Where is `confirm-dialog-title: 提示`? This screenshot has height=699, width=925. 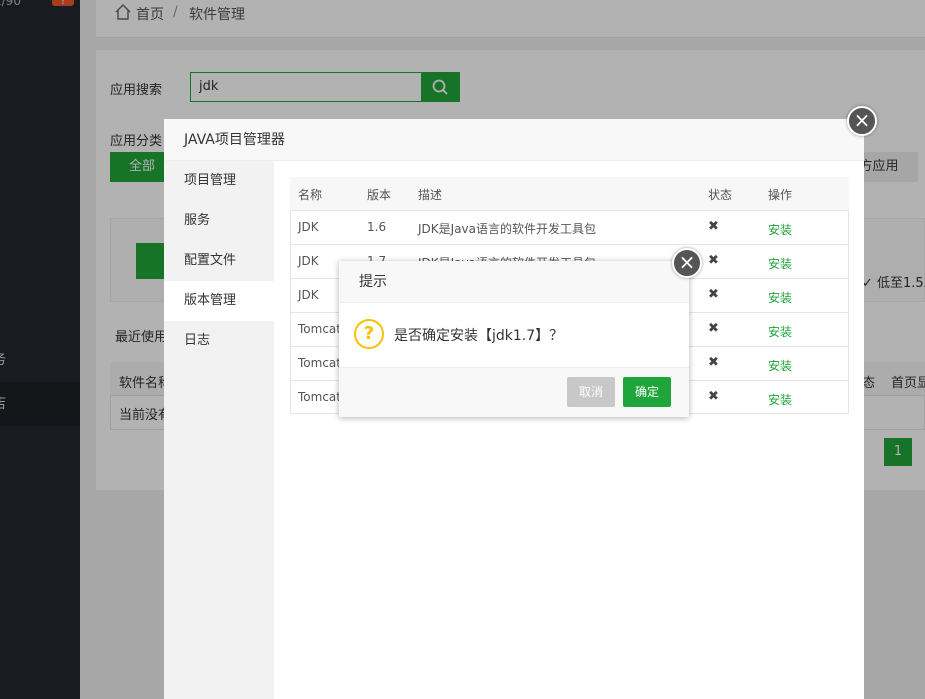 confirm-dialog-title: 提示 is located at coordinates (514, 282).